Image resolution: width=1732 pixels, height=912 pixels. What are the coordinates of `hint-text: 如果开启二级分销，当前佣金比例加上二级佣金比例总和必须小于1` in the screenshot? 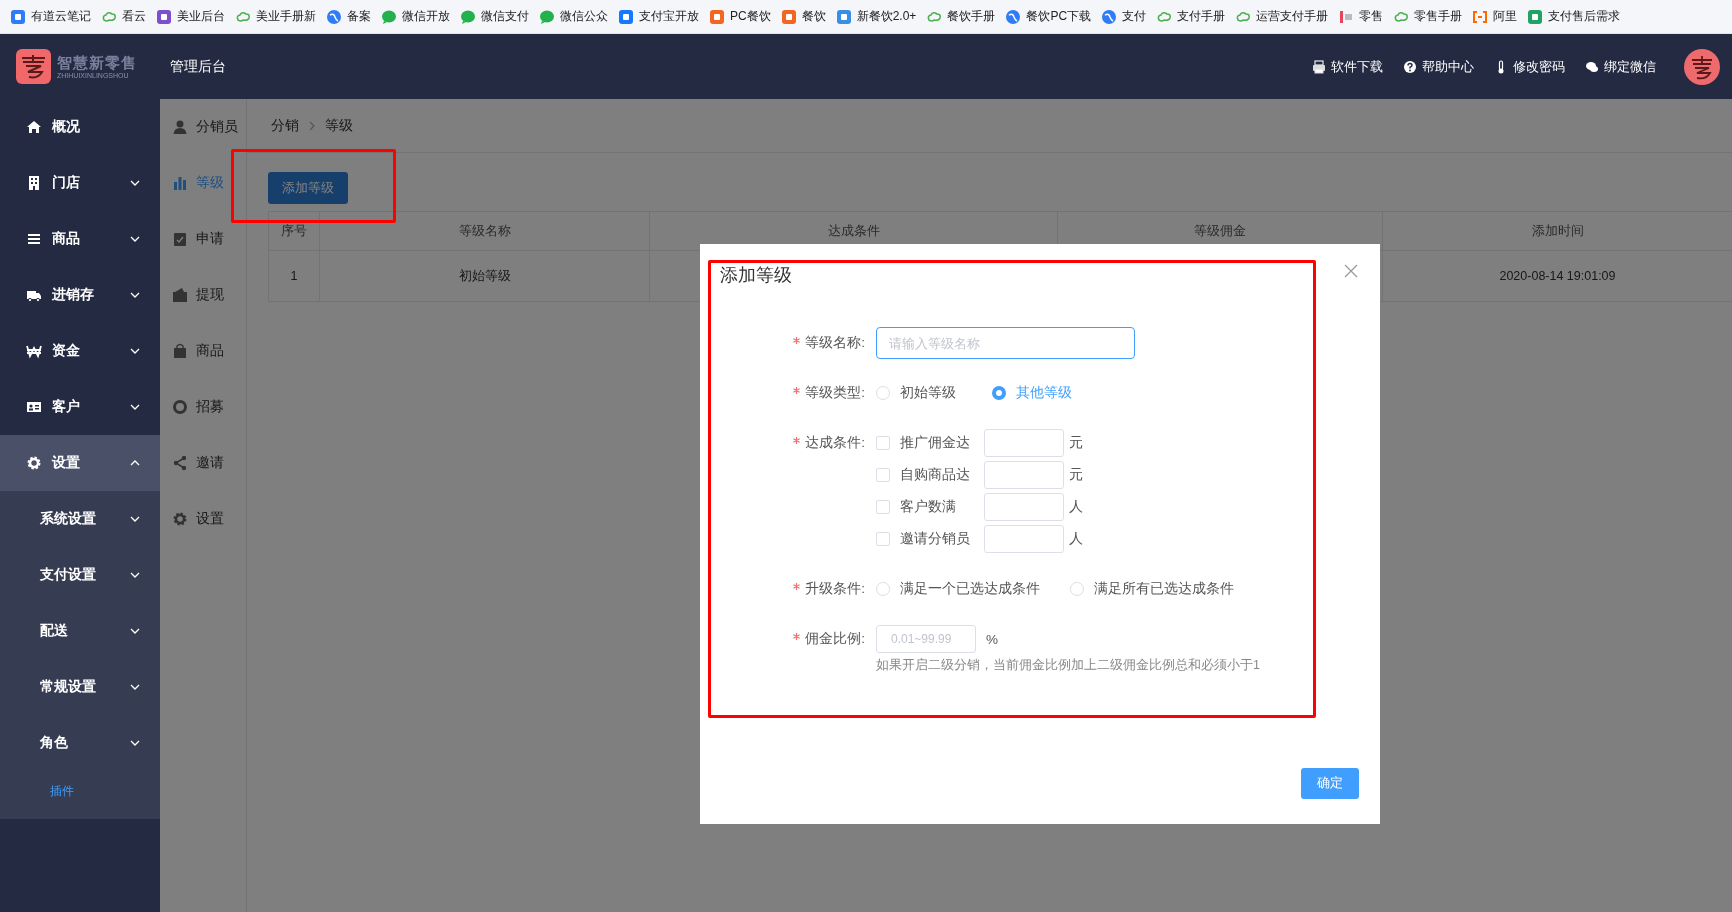 It's located at (1068, 665).